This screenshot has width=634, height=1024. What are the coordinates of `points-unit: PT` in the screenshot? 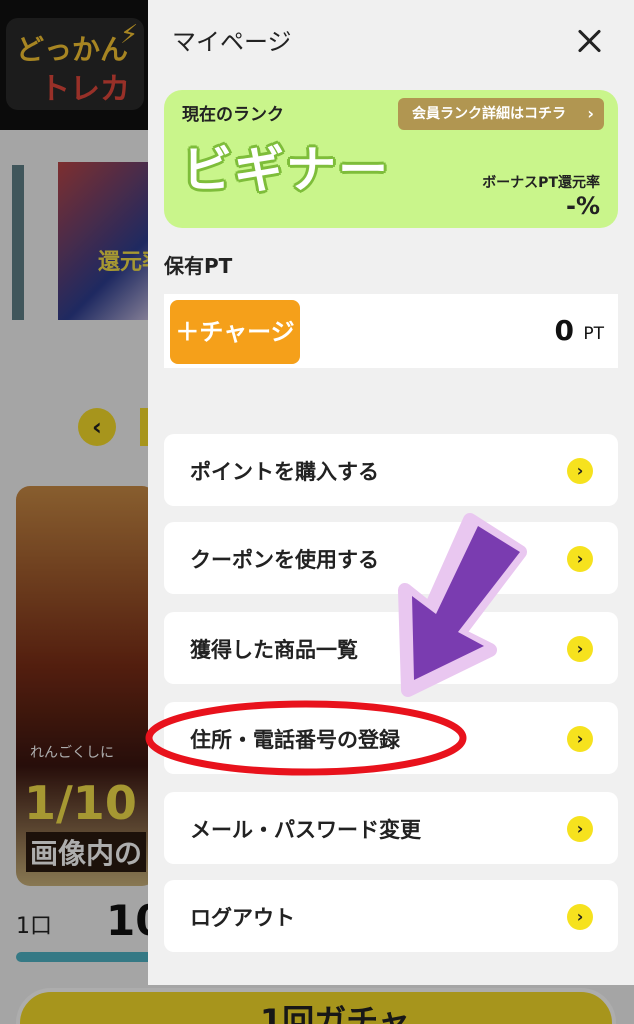 It's located at (593, 334).